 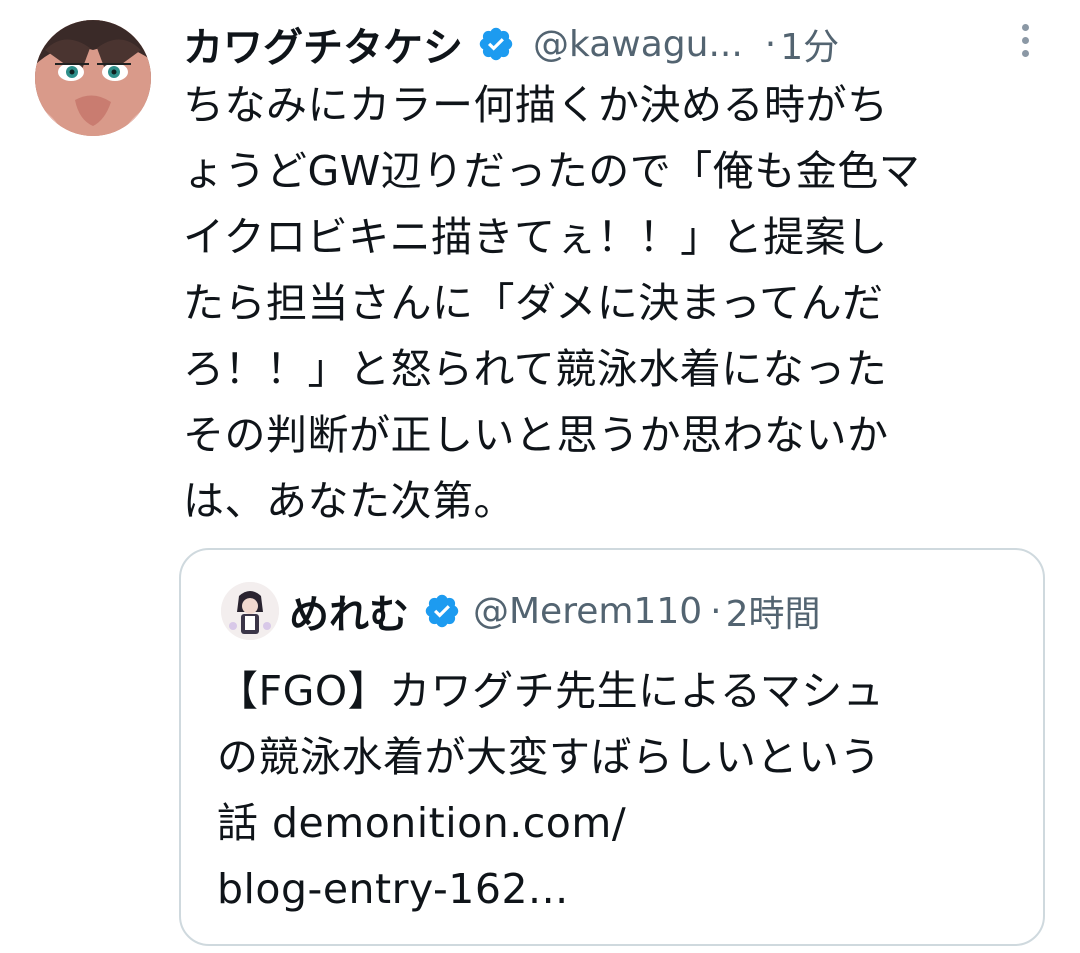 What do you see at coordinates (588, 611) in the screenshot?
I see `quote-author-handle: @Merem110` at bounding box center [588, 611].